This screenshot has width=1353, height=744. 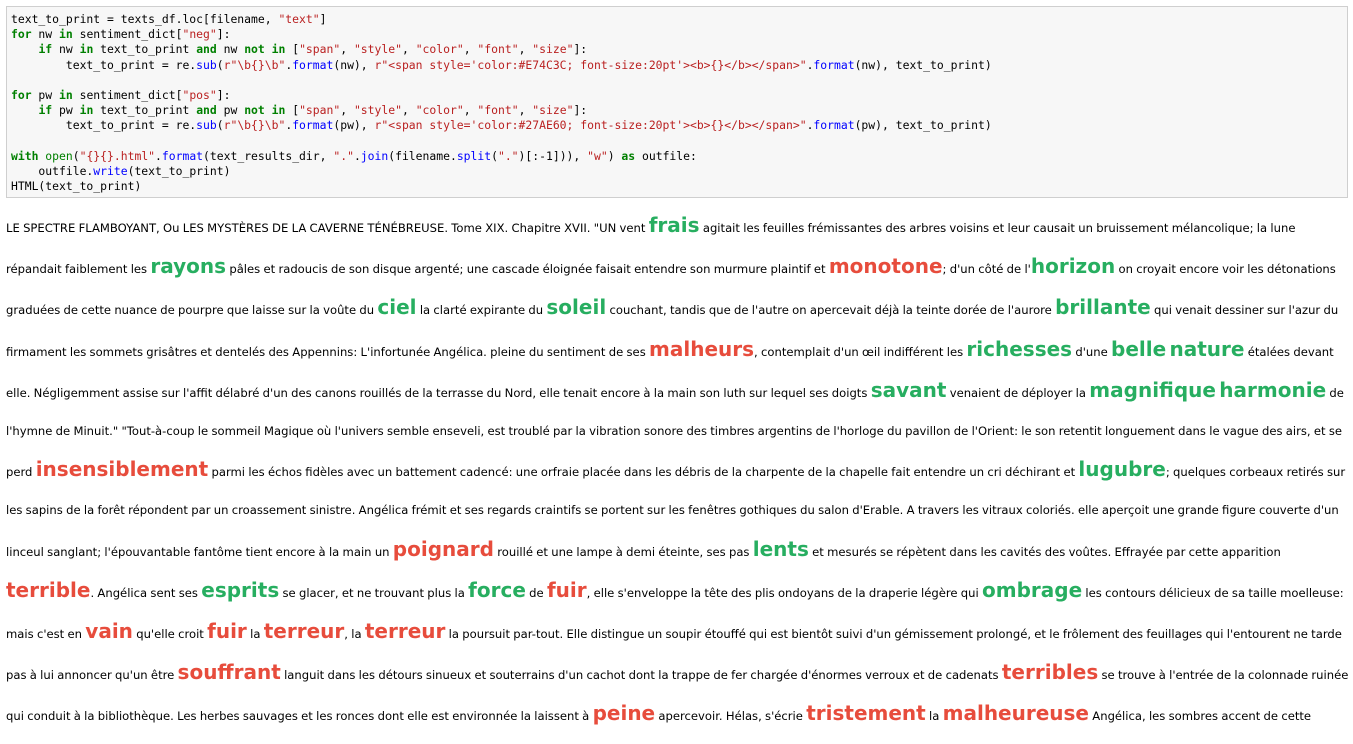 What do you see at coordinates (674, 225) in the screenshot?
I see `positive-word: frais` at bounding box center [674, 225].